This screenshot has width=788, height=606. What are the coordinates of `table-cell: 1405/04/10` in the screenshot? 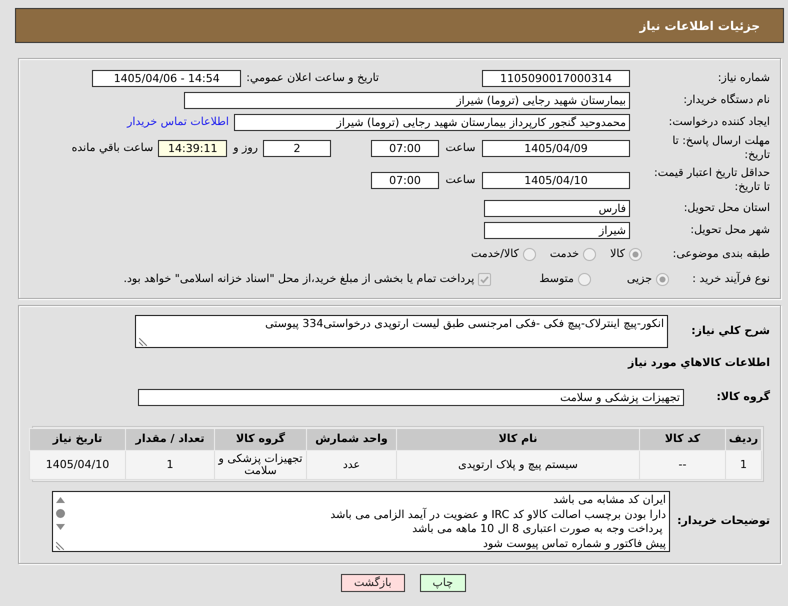 It's located at (78, 465).